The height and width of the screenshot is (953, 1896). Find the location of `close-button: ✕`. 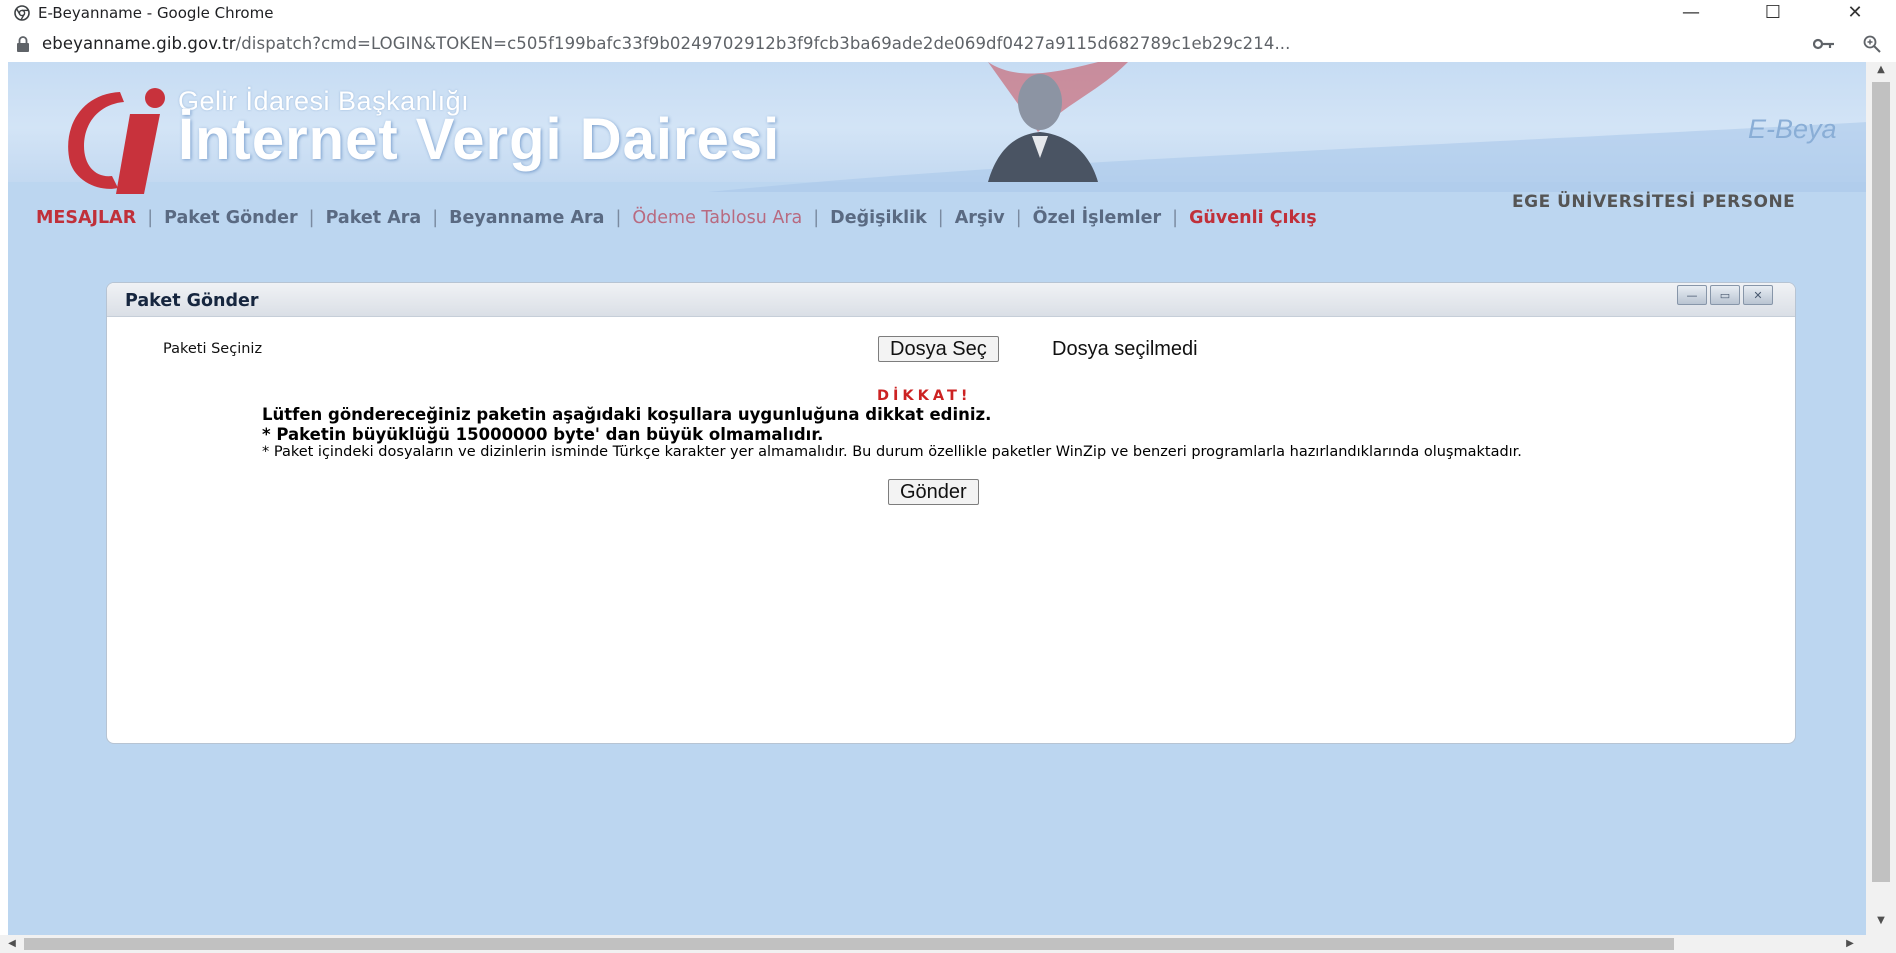

close-button: ✕ is located at coordinates (1855, 12).